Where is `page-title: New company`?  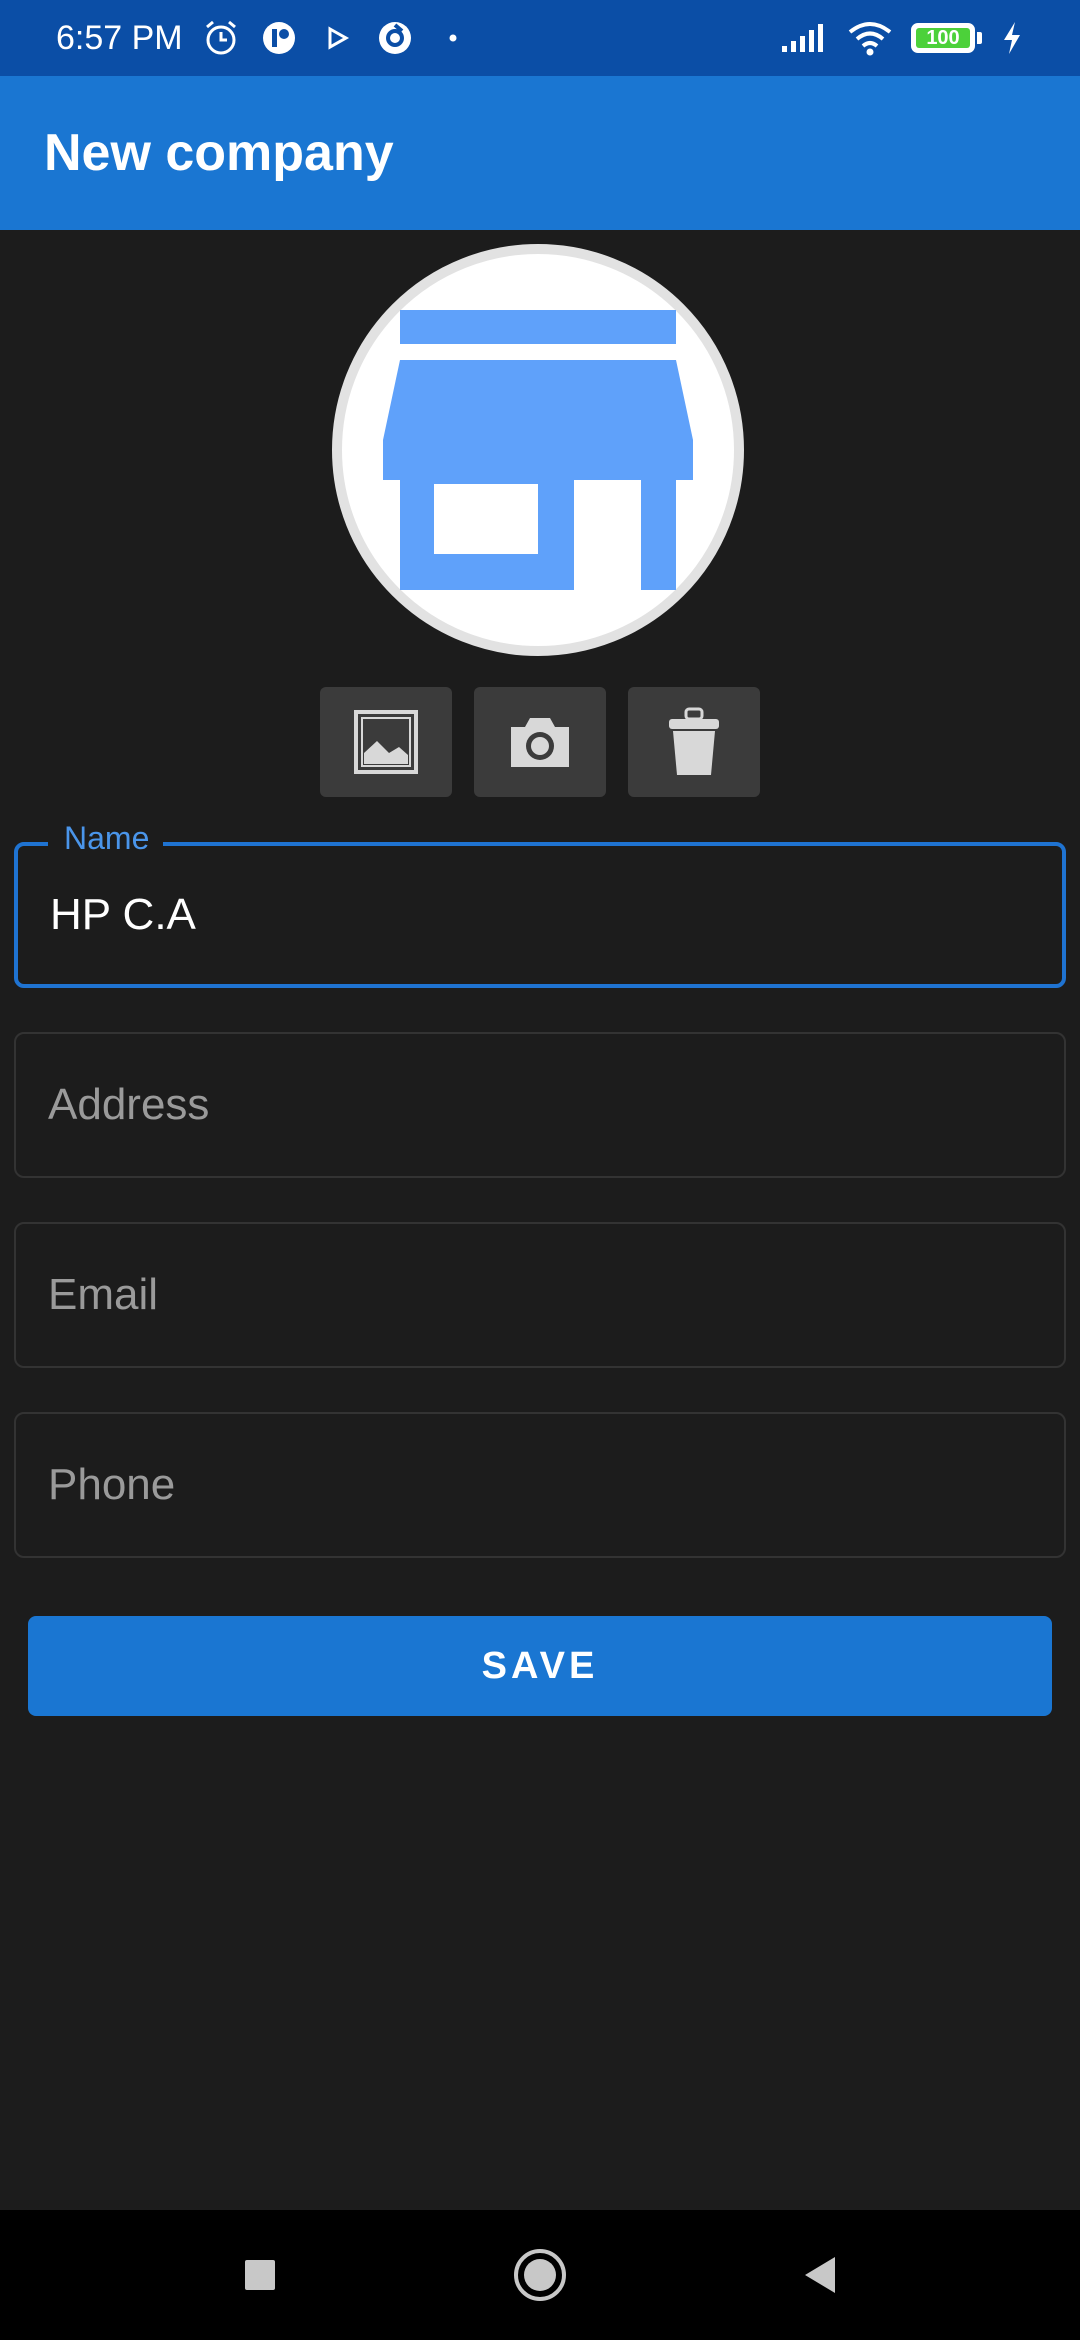
page-title: New company is located at coordinates (219, 153).